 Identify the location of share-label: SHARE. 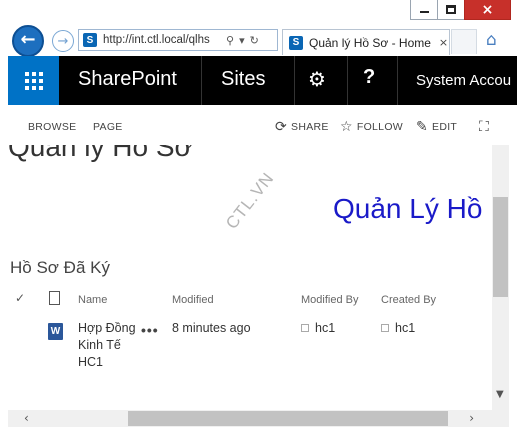
(310, 127).